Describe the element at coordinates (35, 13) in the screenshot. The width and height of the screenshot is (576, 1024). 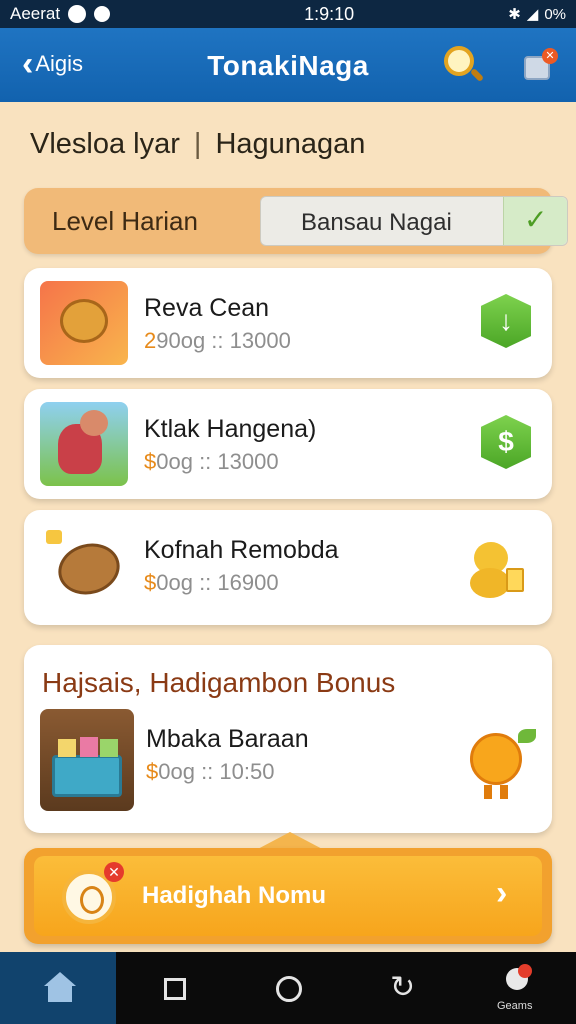
I see `carrier-label: Aeerat` at that location.